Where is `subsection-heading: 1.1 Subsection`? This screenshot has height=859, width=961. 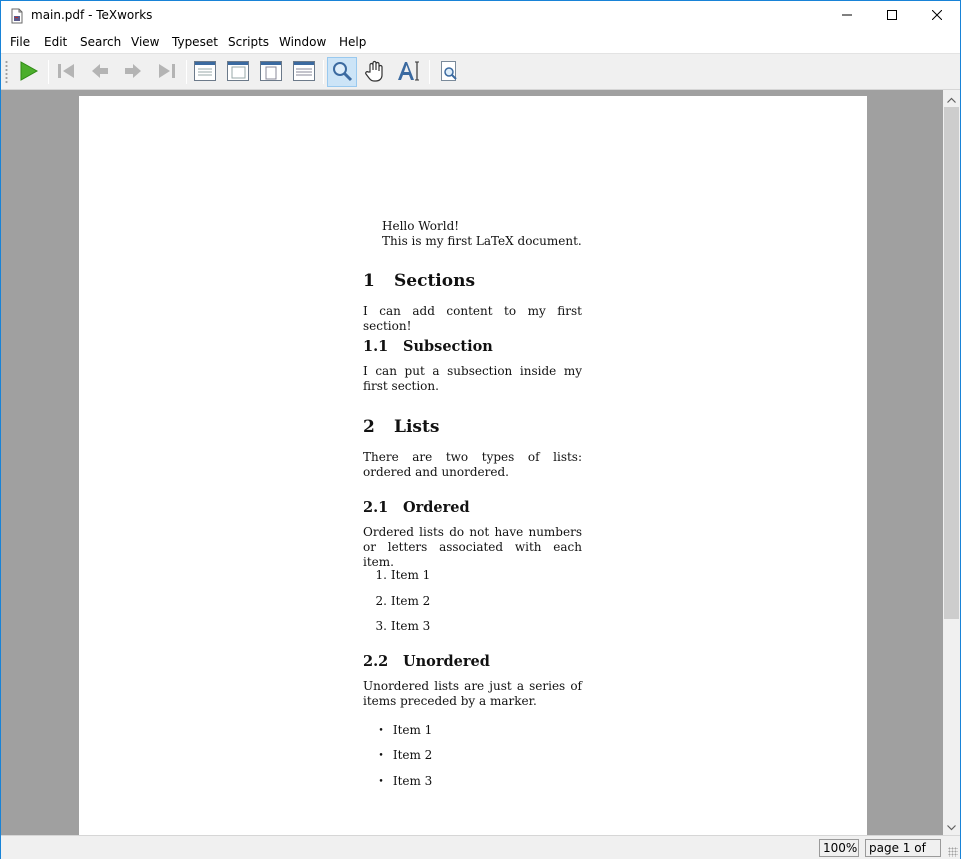 subsection-heading: 1.1 Subsection is located at coordinates (428, 346).